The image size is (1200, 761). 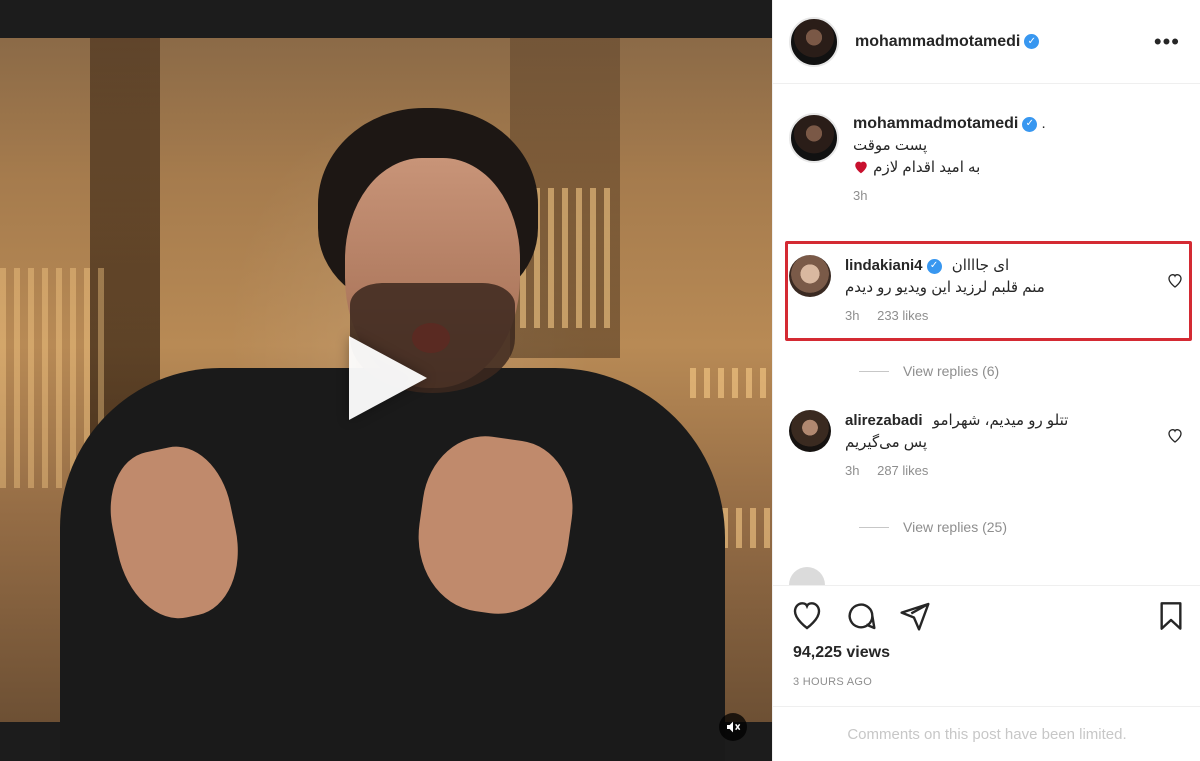 What do you see at coordinates (955, 527) in the screenshot?
I see `view-replies-label: View replies (25)` at bounding box center [955, 527].